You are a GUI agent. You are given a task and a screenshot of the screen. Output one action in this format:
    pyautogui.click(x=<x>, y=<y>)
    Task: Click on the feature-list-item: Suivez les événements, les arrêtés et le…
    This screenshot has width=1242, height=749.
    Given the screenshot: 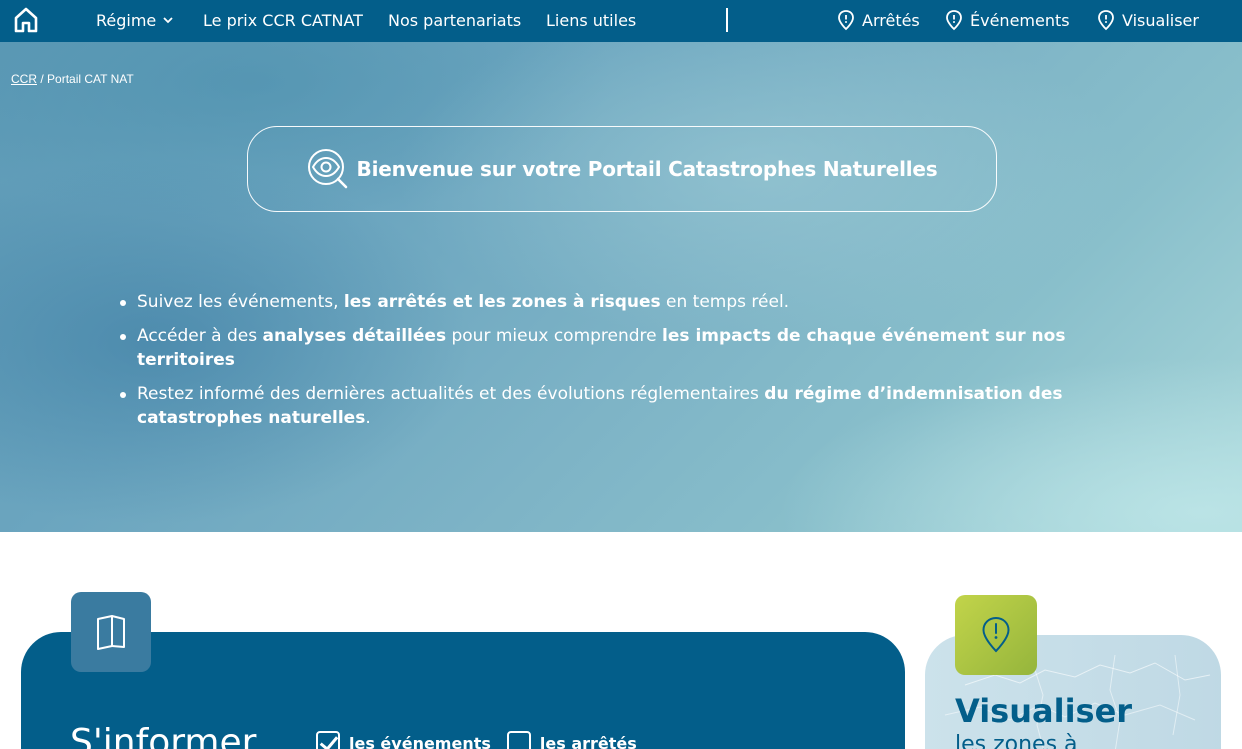 What is the action you would take?
    pyautogui.click(x=613, y=302)
    